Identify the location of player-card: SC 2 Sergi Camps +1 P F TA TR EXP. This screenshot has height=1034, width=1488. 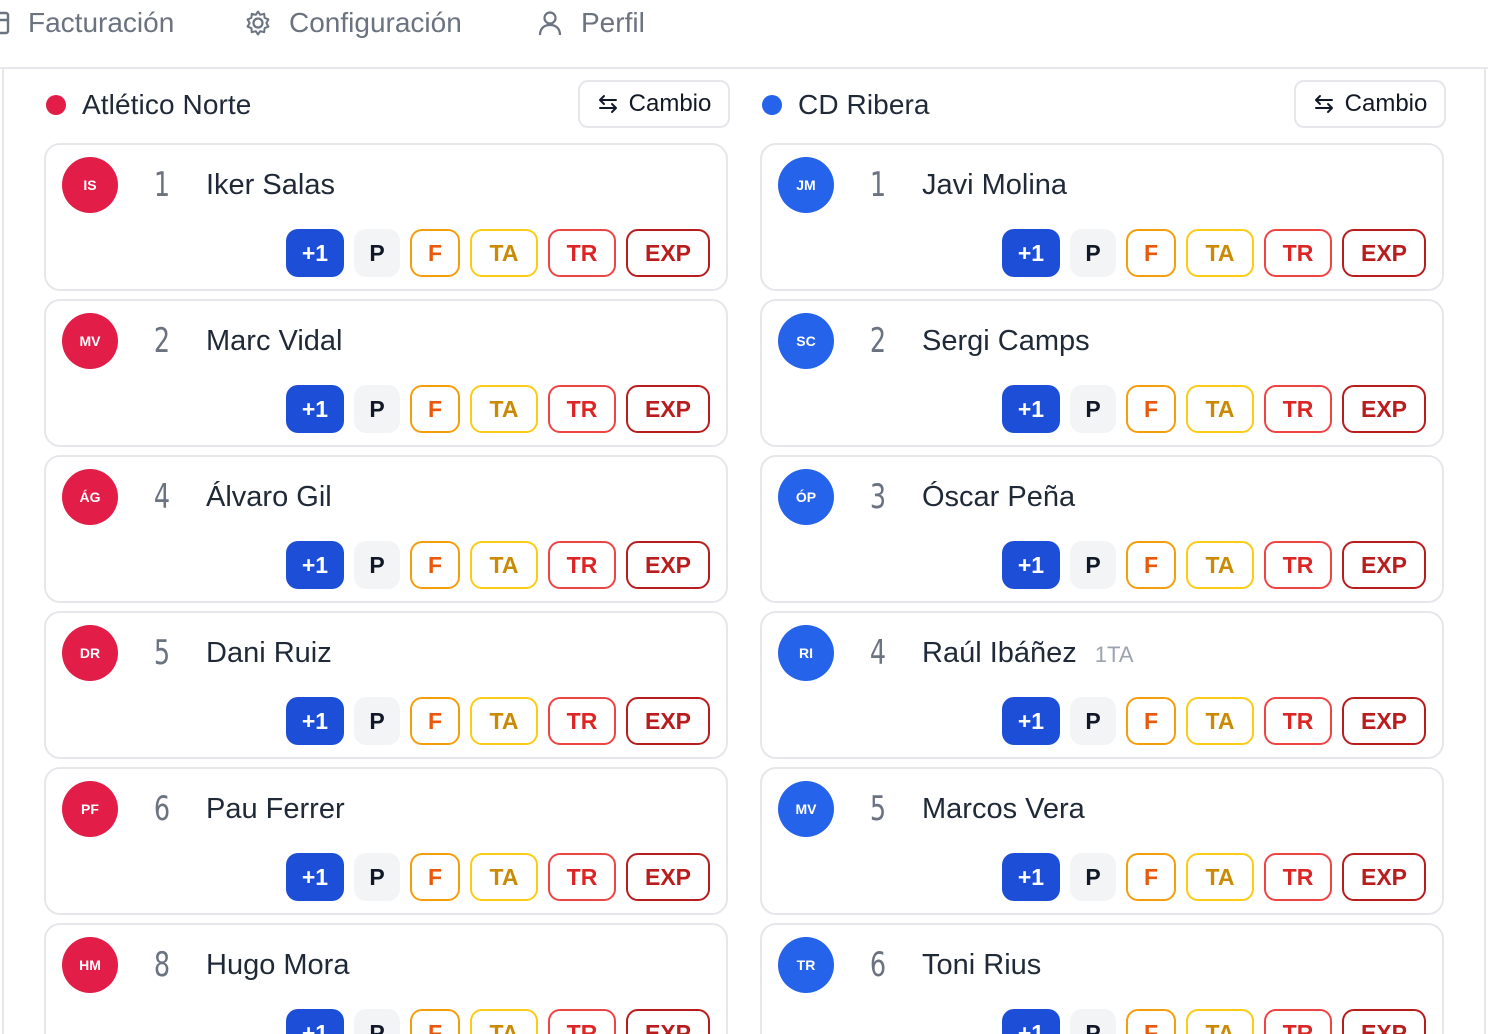
(1102, 373).